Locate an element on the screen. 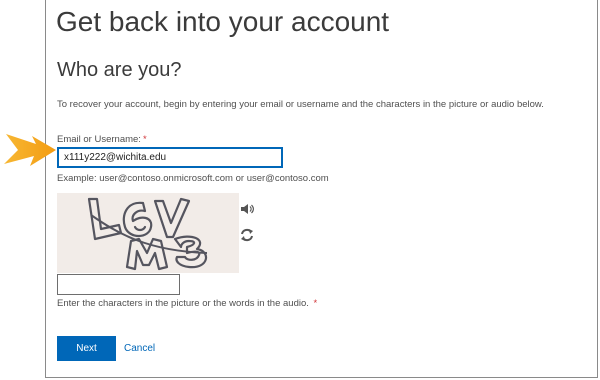 This screenshot has width=600, height=380. email-input is located at coordinates (170, 157).